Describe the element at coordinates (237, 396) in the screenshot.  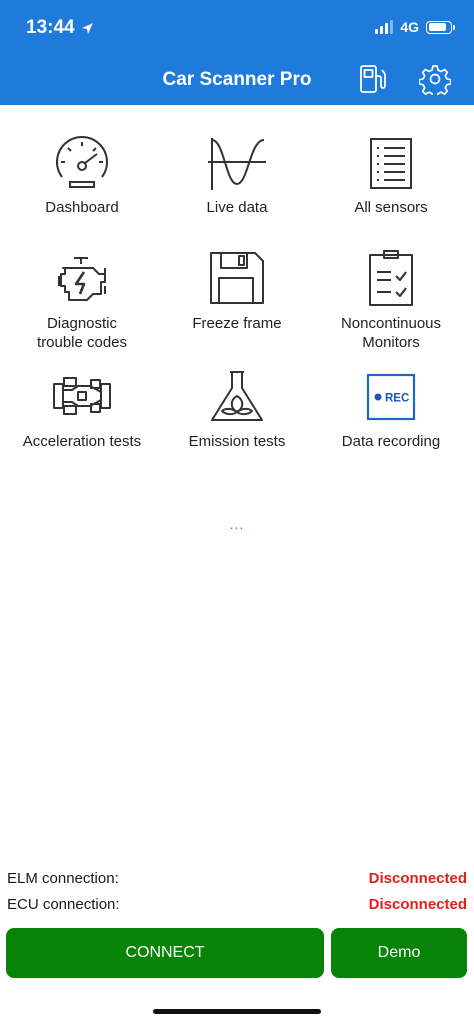
I see `flask-leaf-icon` at that location.